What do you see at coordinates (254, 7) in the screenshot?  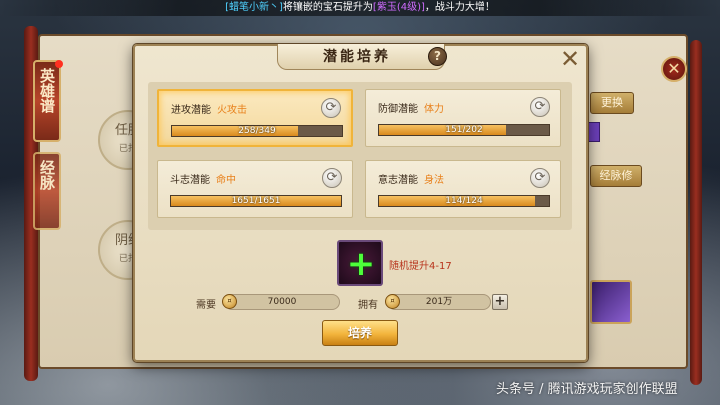 I see `announcement-player: [蜡笔小新丶]` at bounding box center [254, 7].